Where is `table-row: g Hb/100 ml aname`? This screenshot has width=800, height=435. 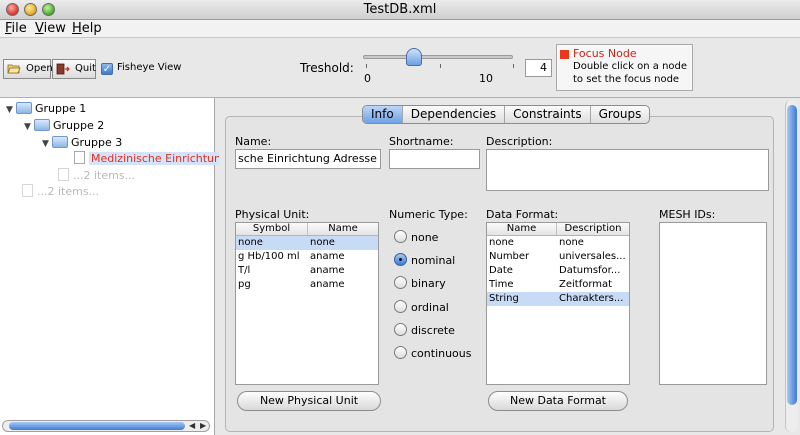 table-row: g Hb/100 ml aname is located at coordinates (307, 257).